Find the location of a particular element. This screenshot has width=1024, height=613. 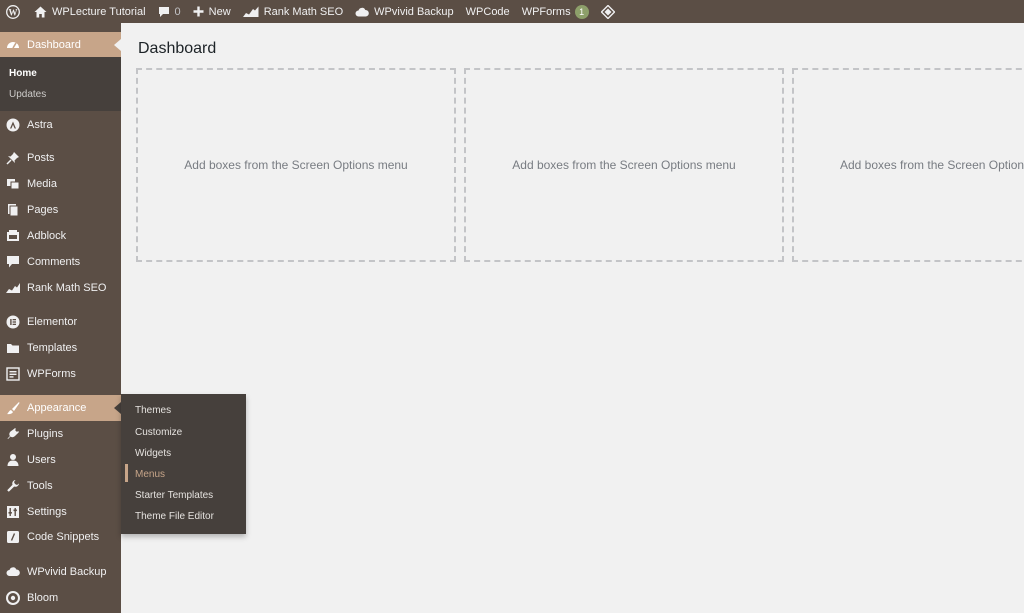

sidebar-item-label: Media is located at coordinates (42, 184).